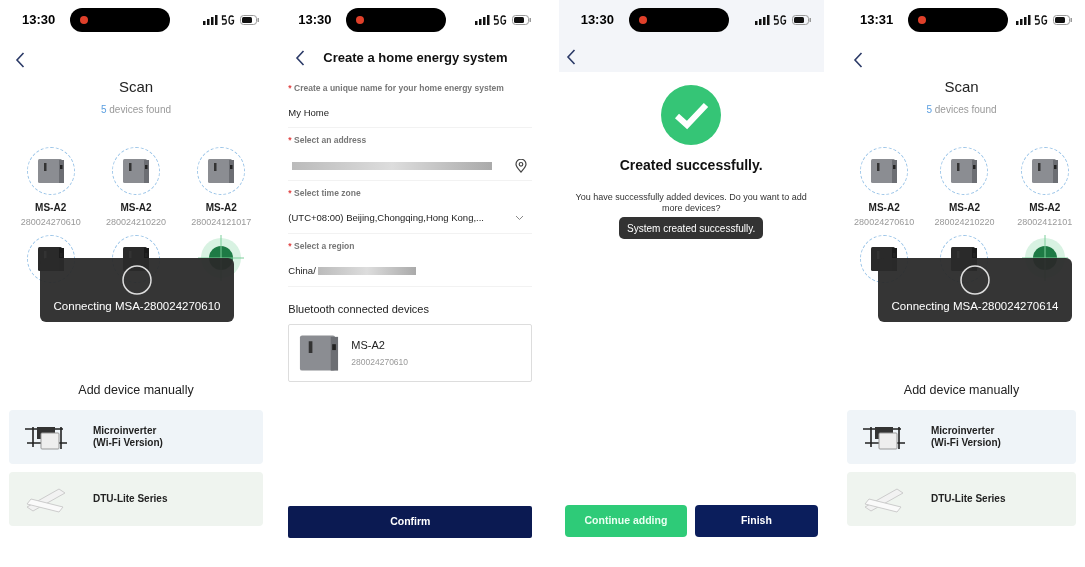 This screenshot has width=1085, height=567. What do you see at coordinates (322, 246) in the screenshot?
I see `field-label: * Select a region` at bounding box center [322, 246].